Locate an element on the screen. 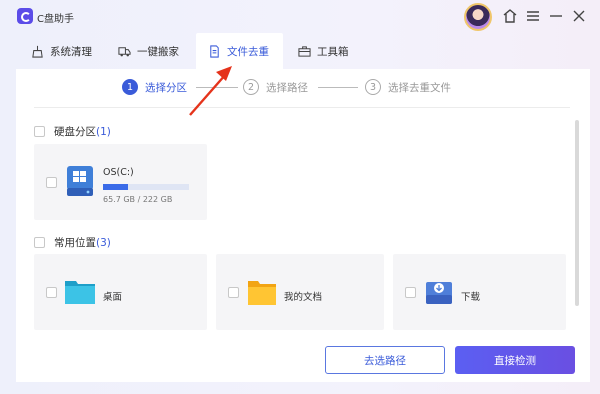 The width and height of the screenshot is (600, 394). step-select-dedup-files: 3 选择去重文件 is located at coordinates (408, 87).